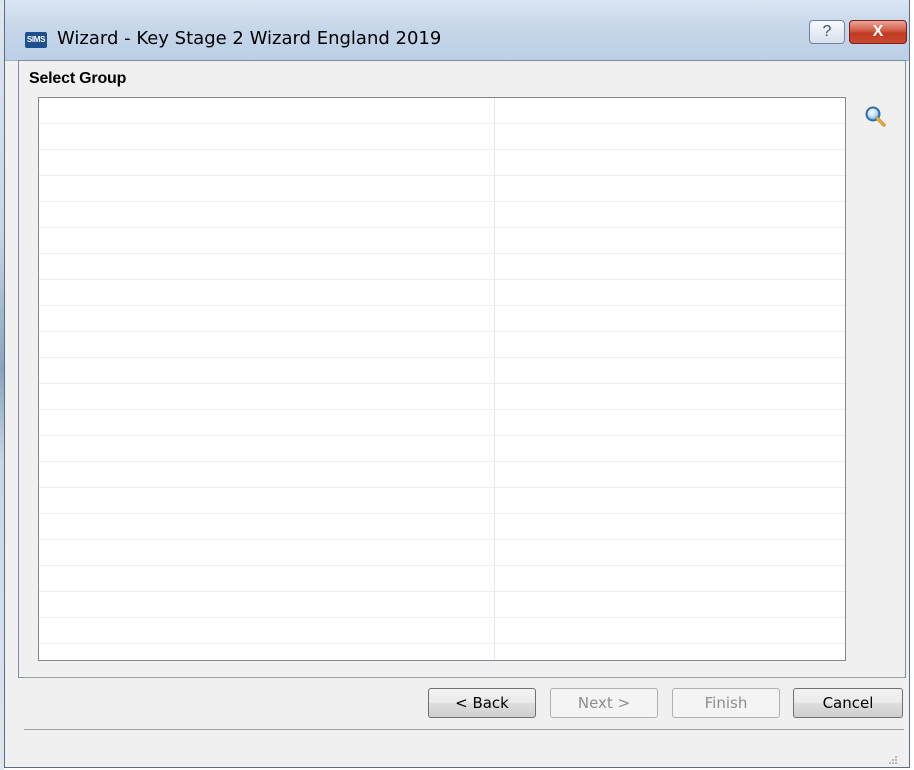  I want to click on window-title: Wizard - Key Stage 2 Wizard England 2019, so click(249, 38).